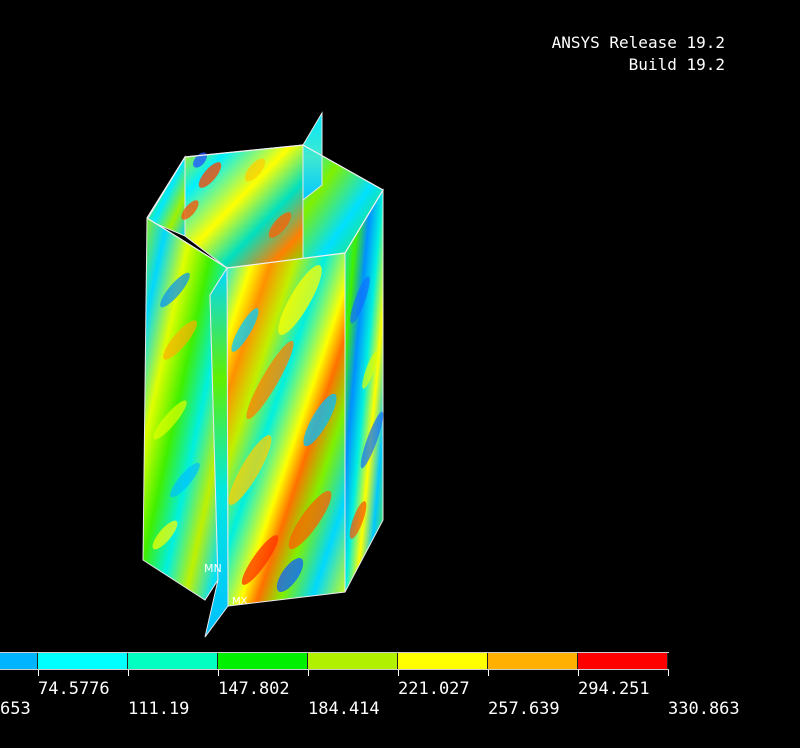 This screenshot has height=748, width=800. I want to click on contour-legend-bar, so click(334, 661).